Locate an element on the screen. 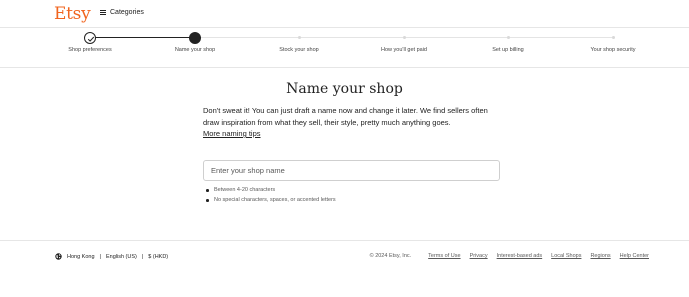  menu-icon is located at coordinates (103, 12).